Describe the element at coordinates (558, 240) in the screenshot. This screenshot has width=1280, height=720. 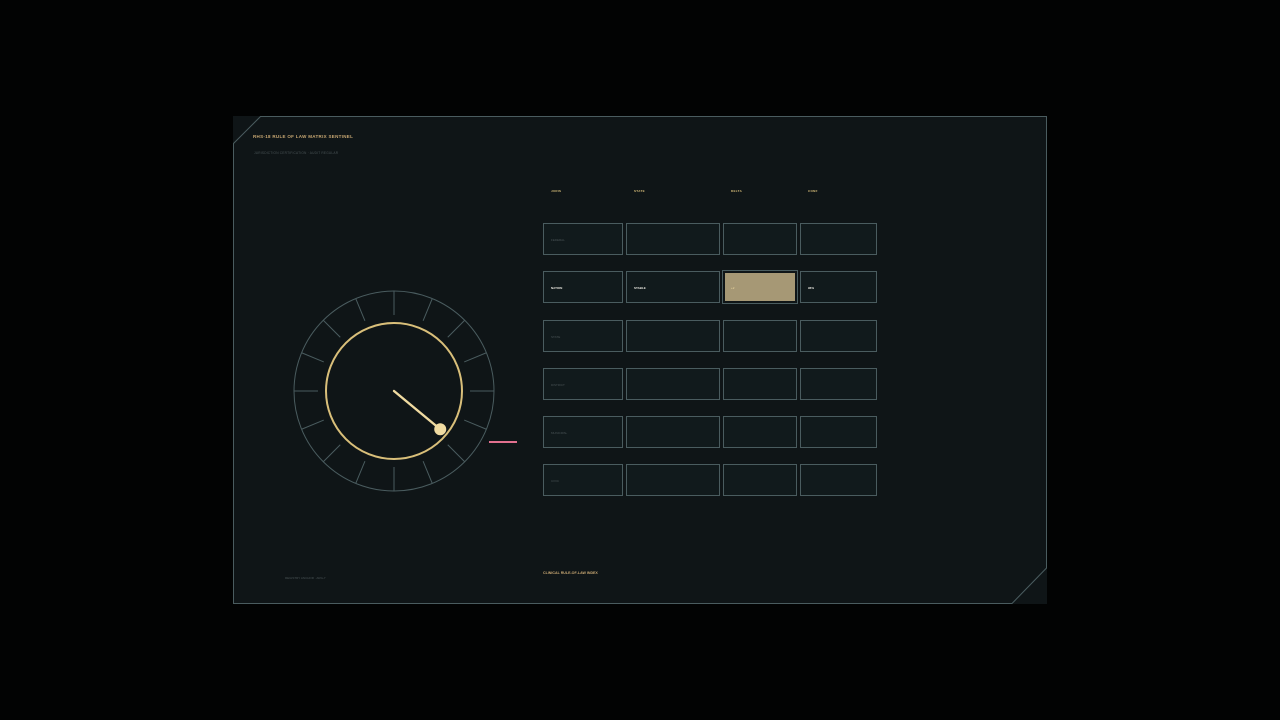
I see `row-label: FEDERAL` at that location.